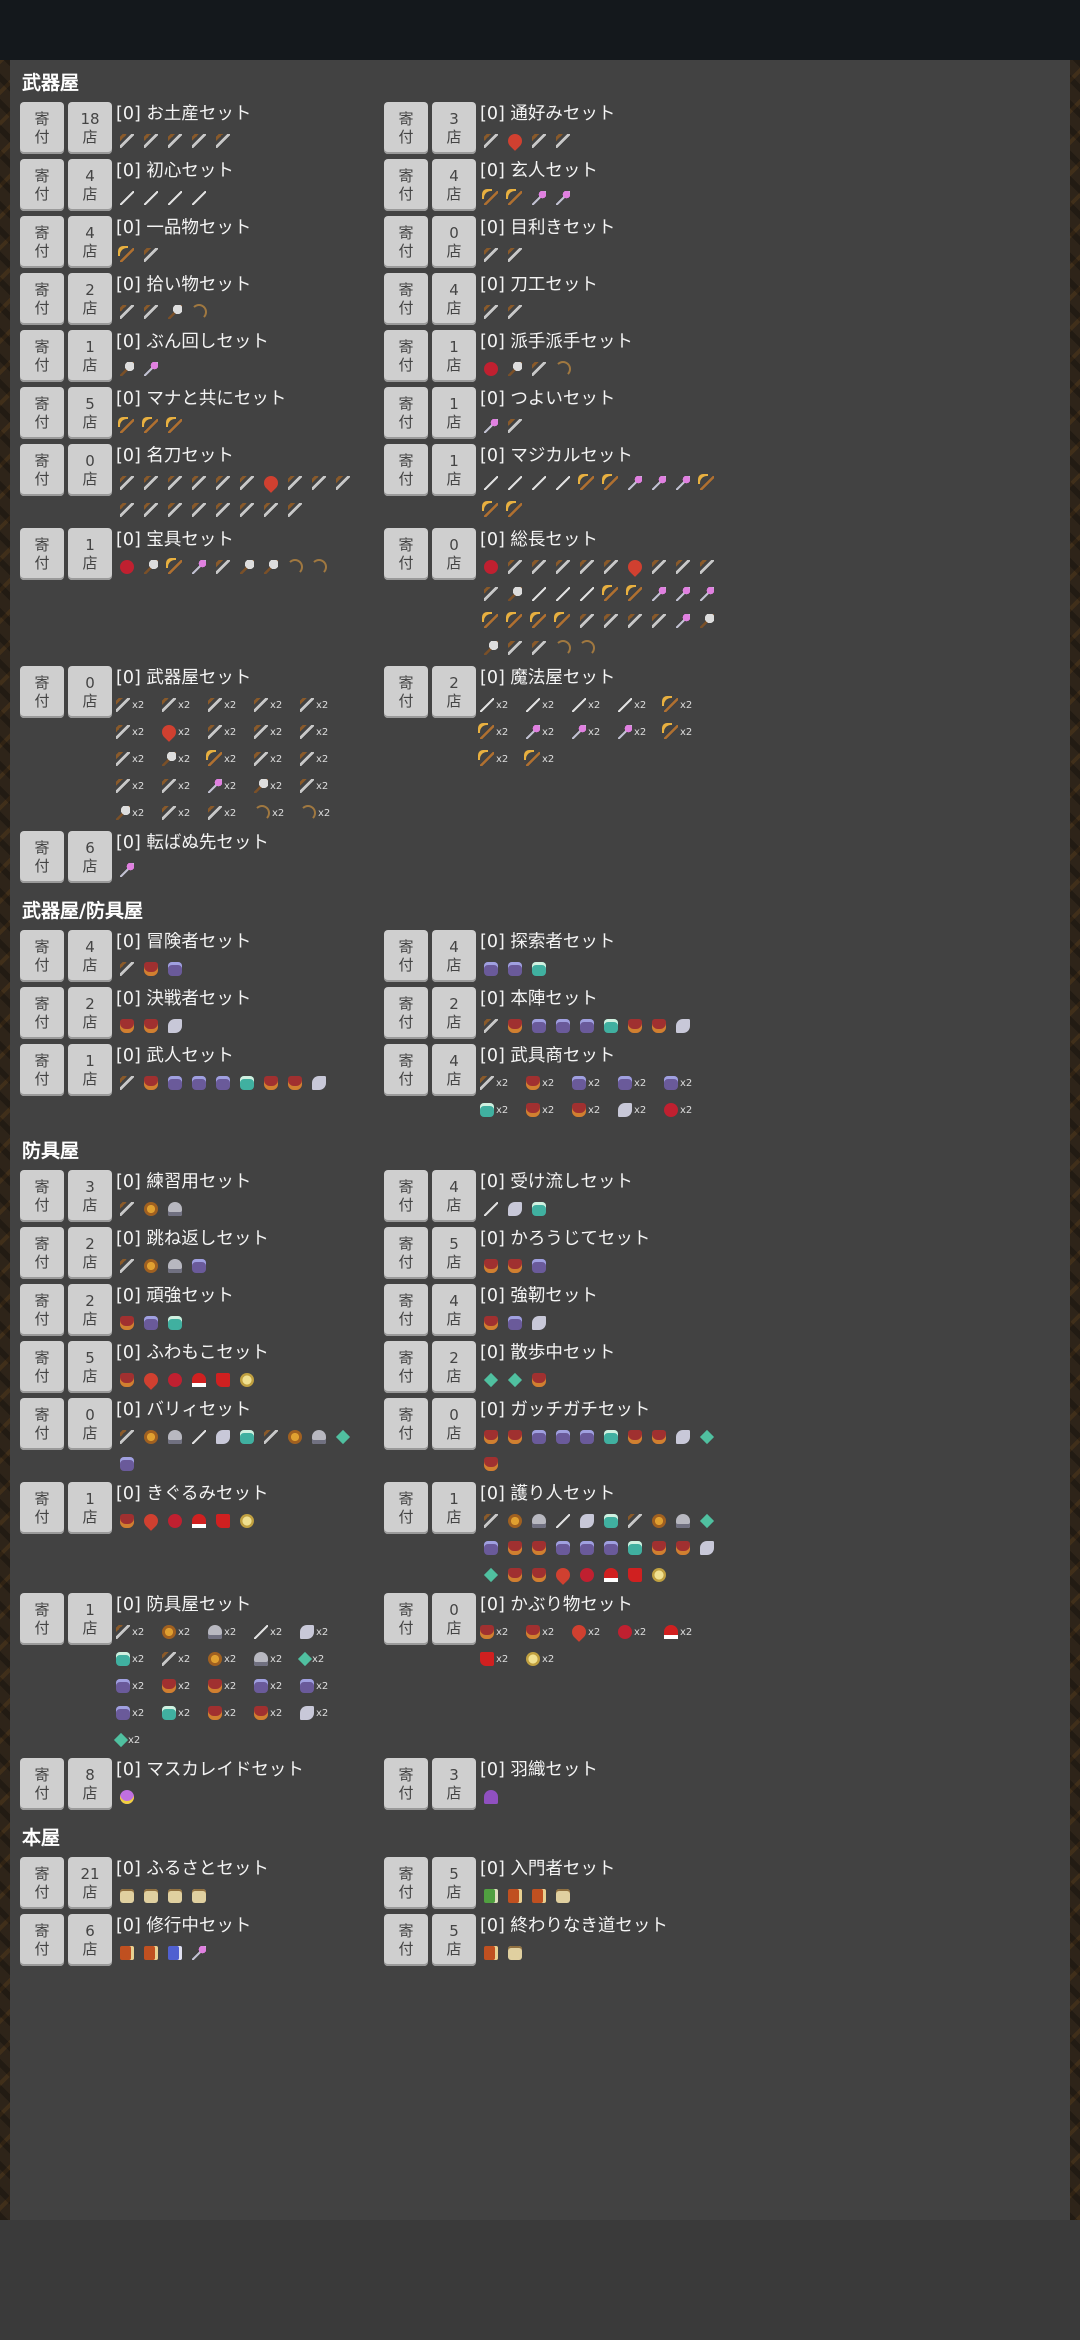  Describe the element at coordinates (202, 1196) in the screenshot. I see `set-item: 寄付 3 店 [0] 練習用セット` at that location.